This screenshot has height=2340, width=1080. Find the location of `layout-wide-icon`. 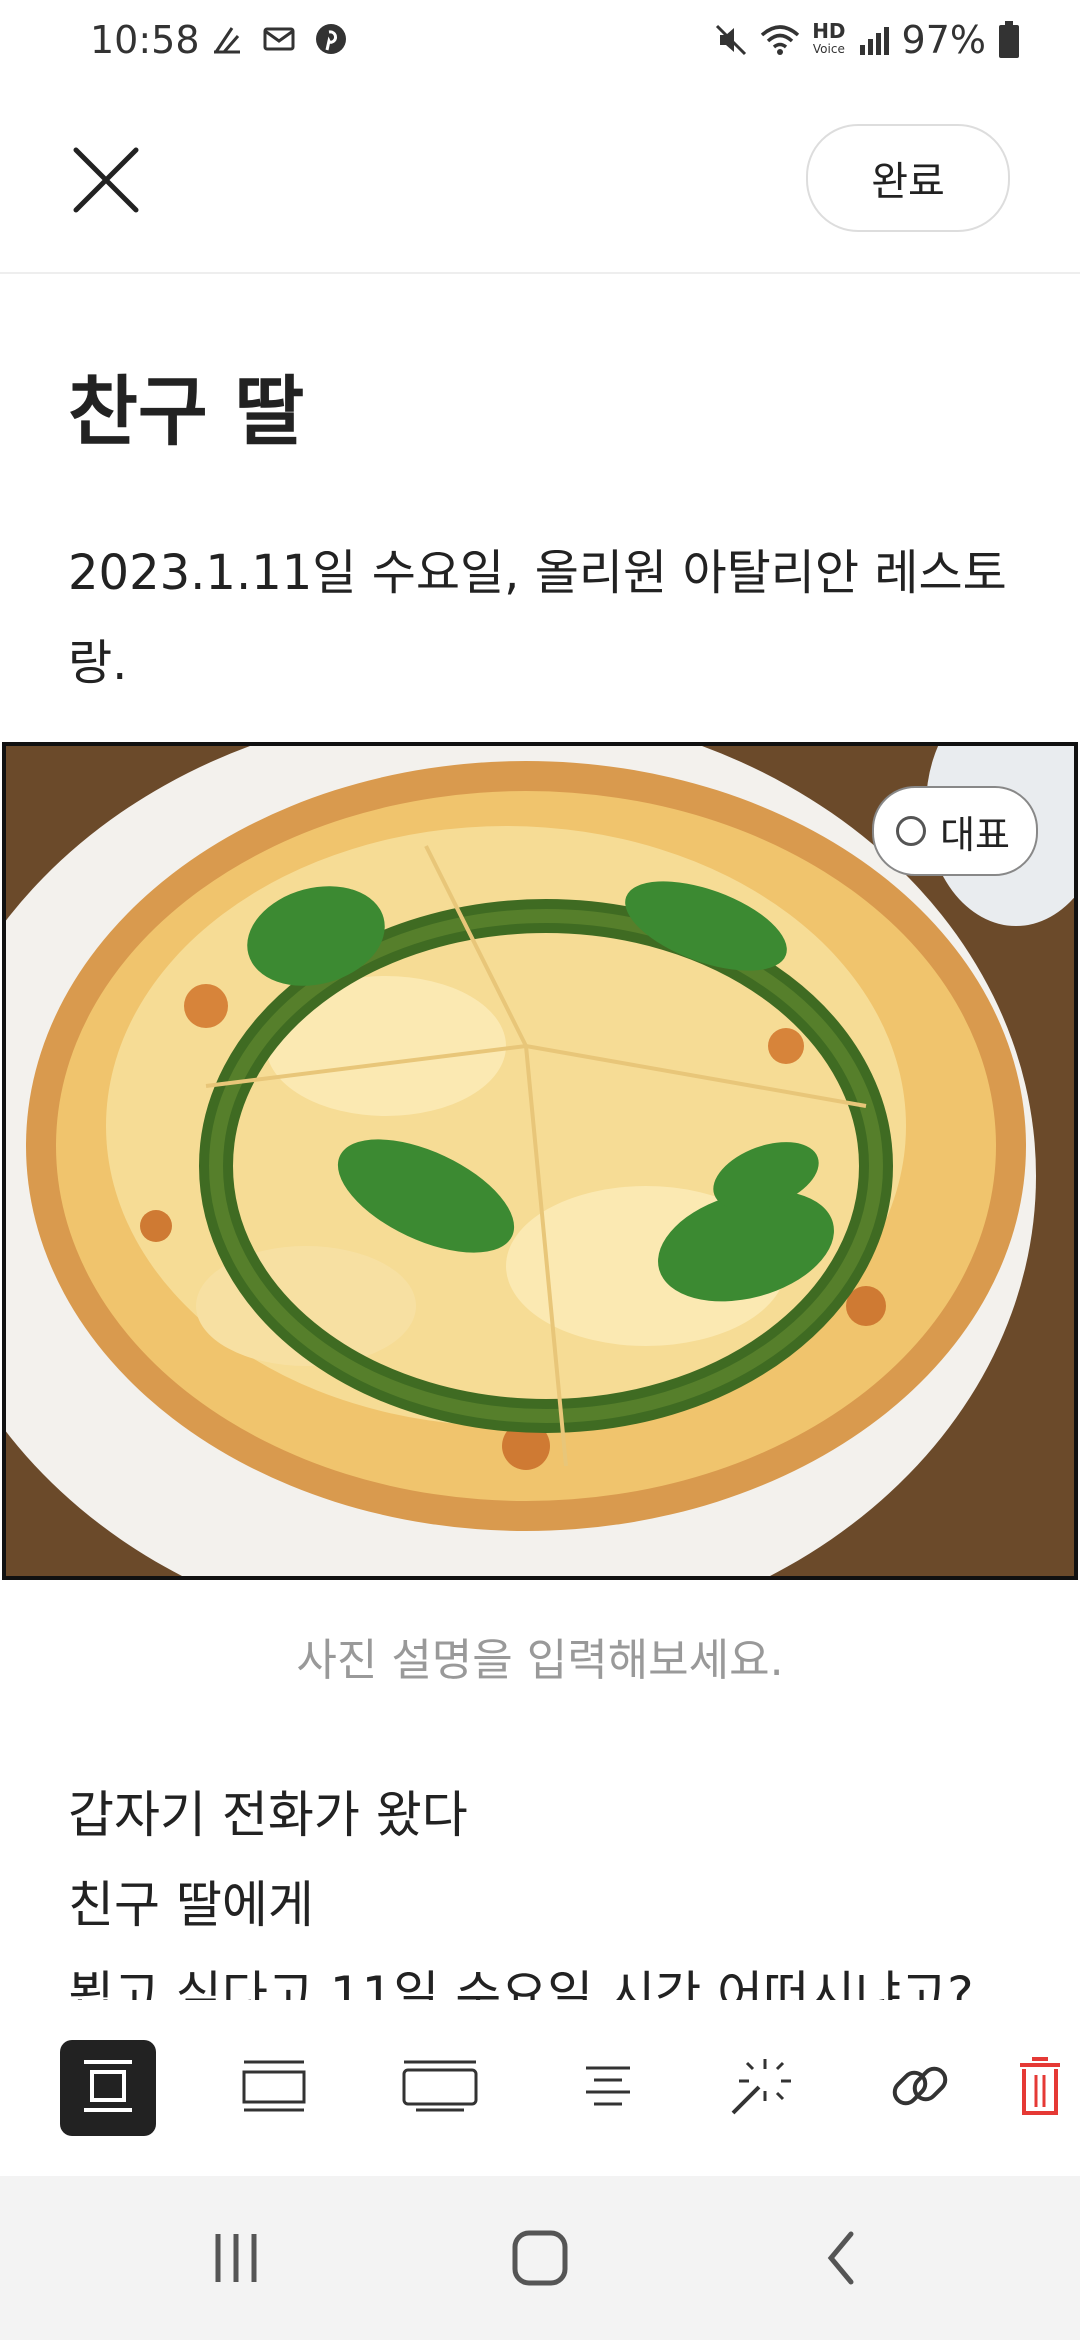

layout-wide-icon is located at coordinates (274, 2088).